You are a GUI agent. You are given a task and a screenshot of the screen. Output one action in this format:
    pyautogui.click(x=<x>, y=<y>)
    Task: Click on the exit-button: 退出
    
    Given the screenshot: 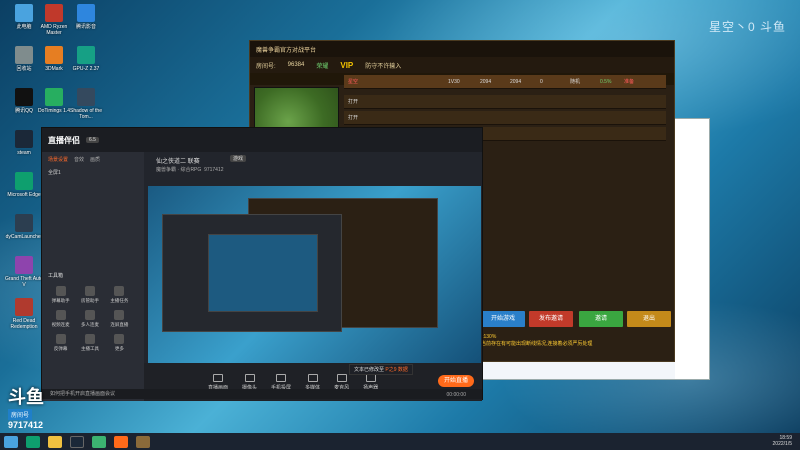 What is the action you would take?
    pyautogui.click(x=649, y=319)
    